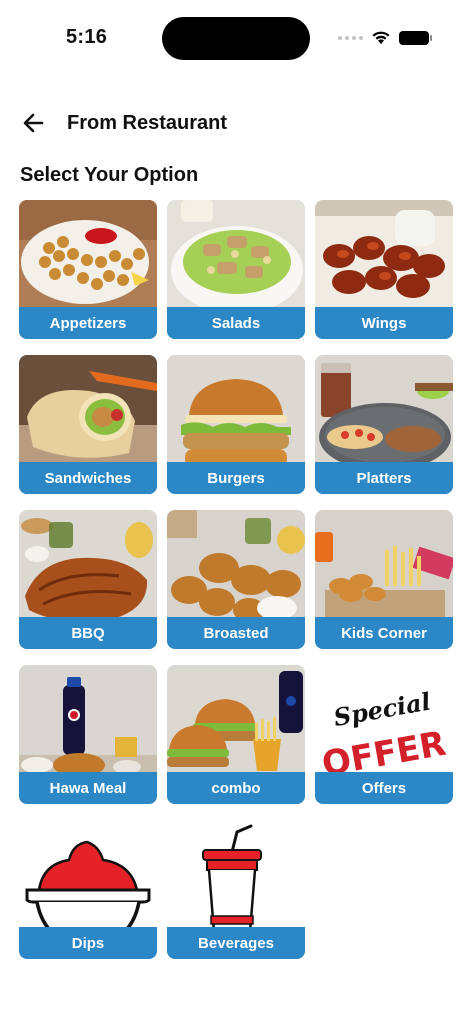 The image size is (471, 1024). Describe the element at coordinates (236, 788) in the screenshot. I see `category-label: combo` at that location.